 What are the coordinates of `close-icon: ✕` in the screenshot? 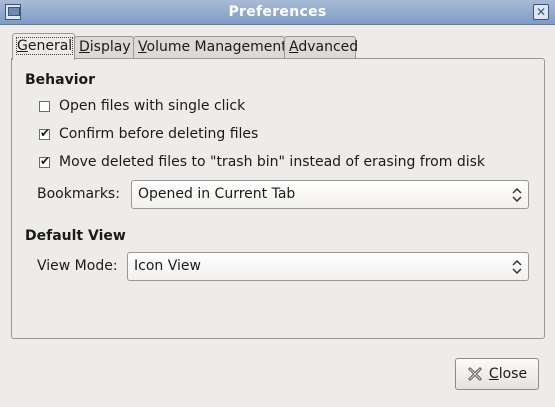 It's located at (541, 12).